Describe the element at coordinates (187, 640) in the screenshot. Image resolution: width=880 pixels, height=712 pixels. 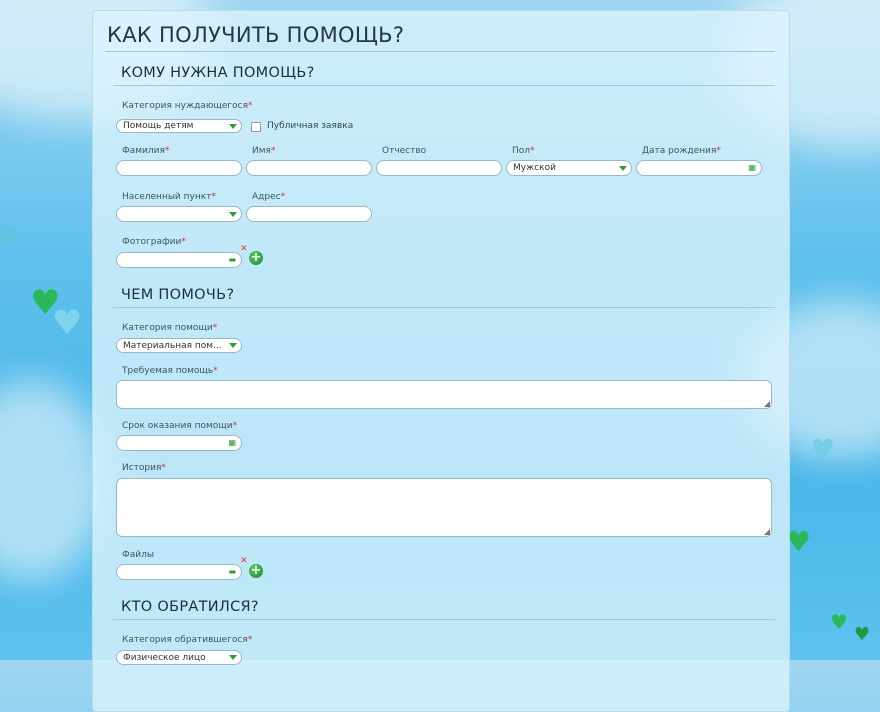
I see `applicant-category-label: Категория обратившегося*` at that location.